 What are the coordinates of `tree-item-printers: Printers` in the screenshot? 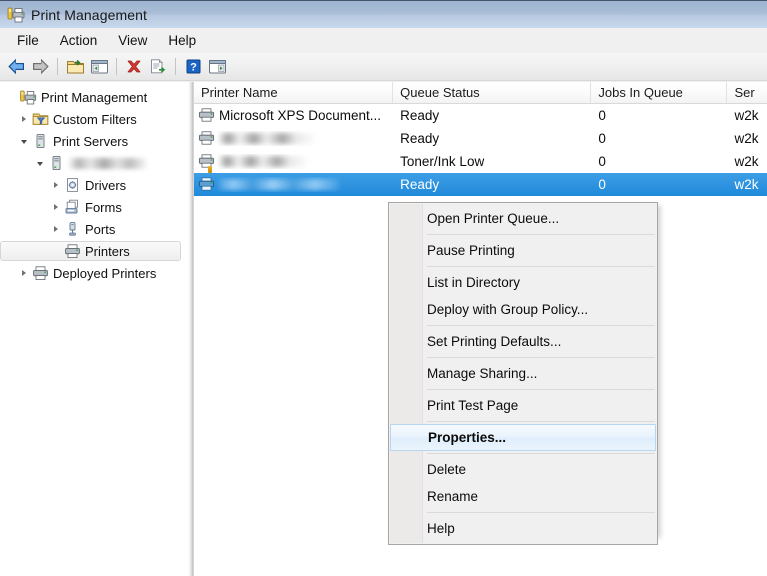 It's located at (93, 251).